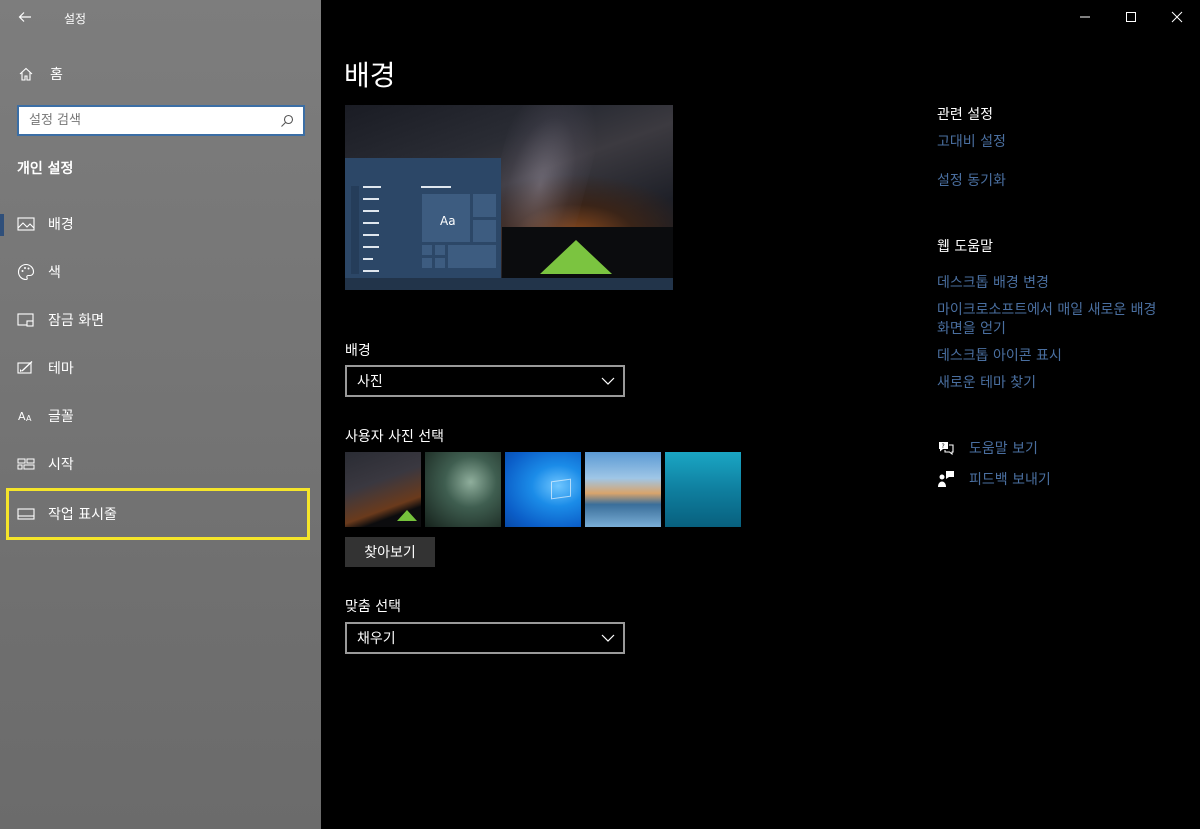 The width and height of the screenshot is (1200, 829). I want to click on background-dropdown-value: 사진, so click(370, 382).